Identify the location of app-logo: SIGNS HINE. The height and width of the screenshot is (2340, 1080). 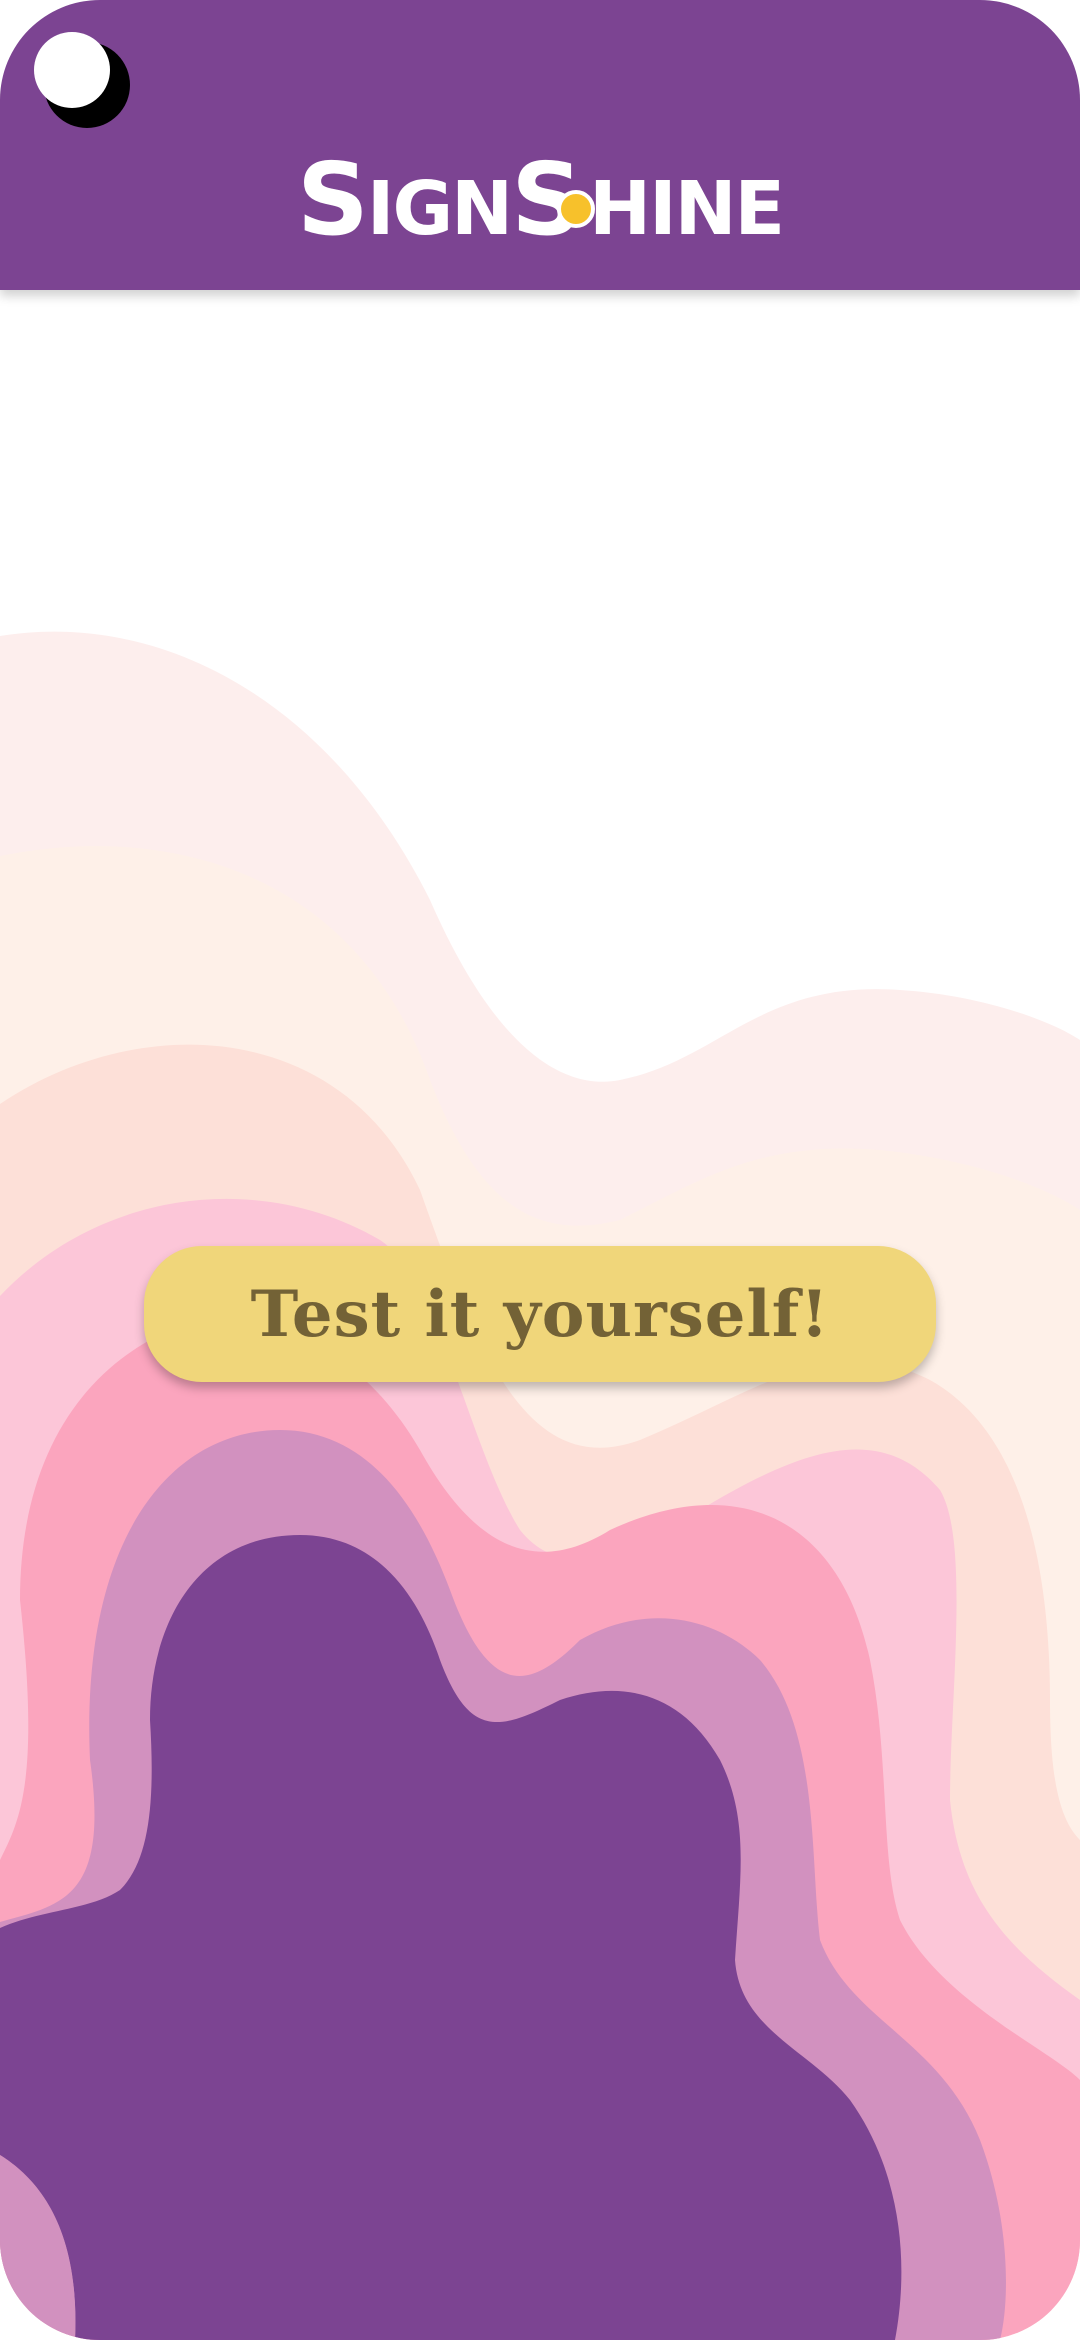
(540, 200).